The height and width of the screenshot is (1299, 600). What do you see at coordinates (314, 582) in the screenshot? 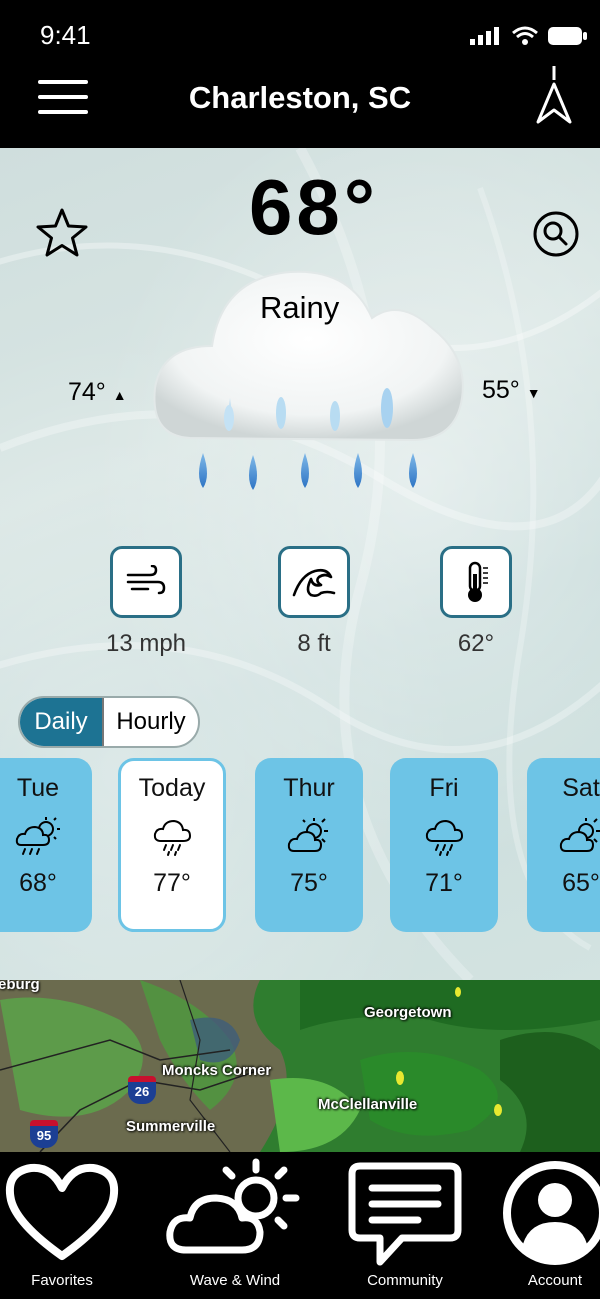
I see `wave-icon` at bounding box center [314, 582].